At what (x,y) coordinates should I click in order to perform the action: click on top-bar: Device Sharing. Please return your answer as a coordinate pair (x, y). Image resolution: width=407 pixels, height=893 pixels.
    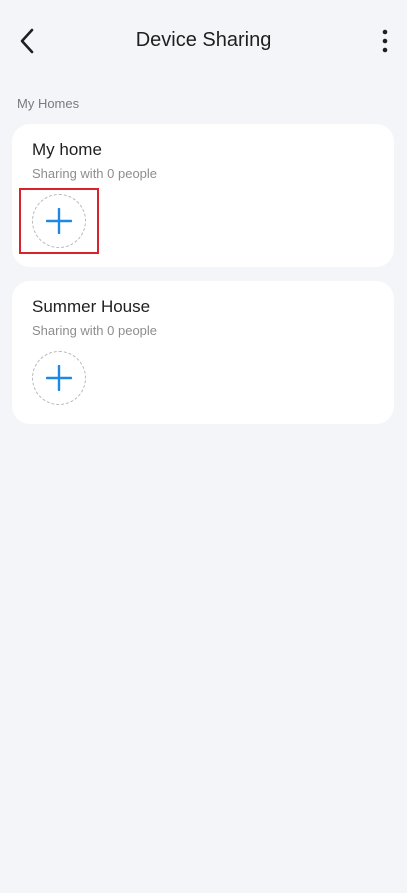
    Looking at the image, I should click on (203, 41).